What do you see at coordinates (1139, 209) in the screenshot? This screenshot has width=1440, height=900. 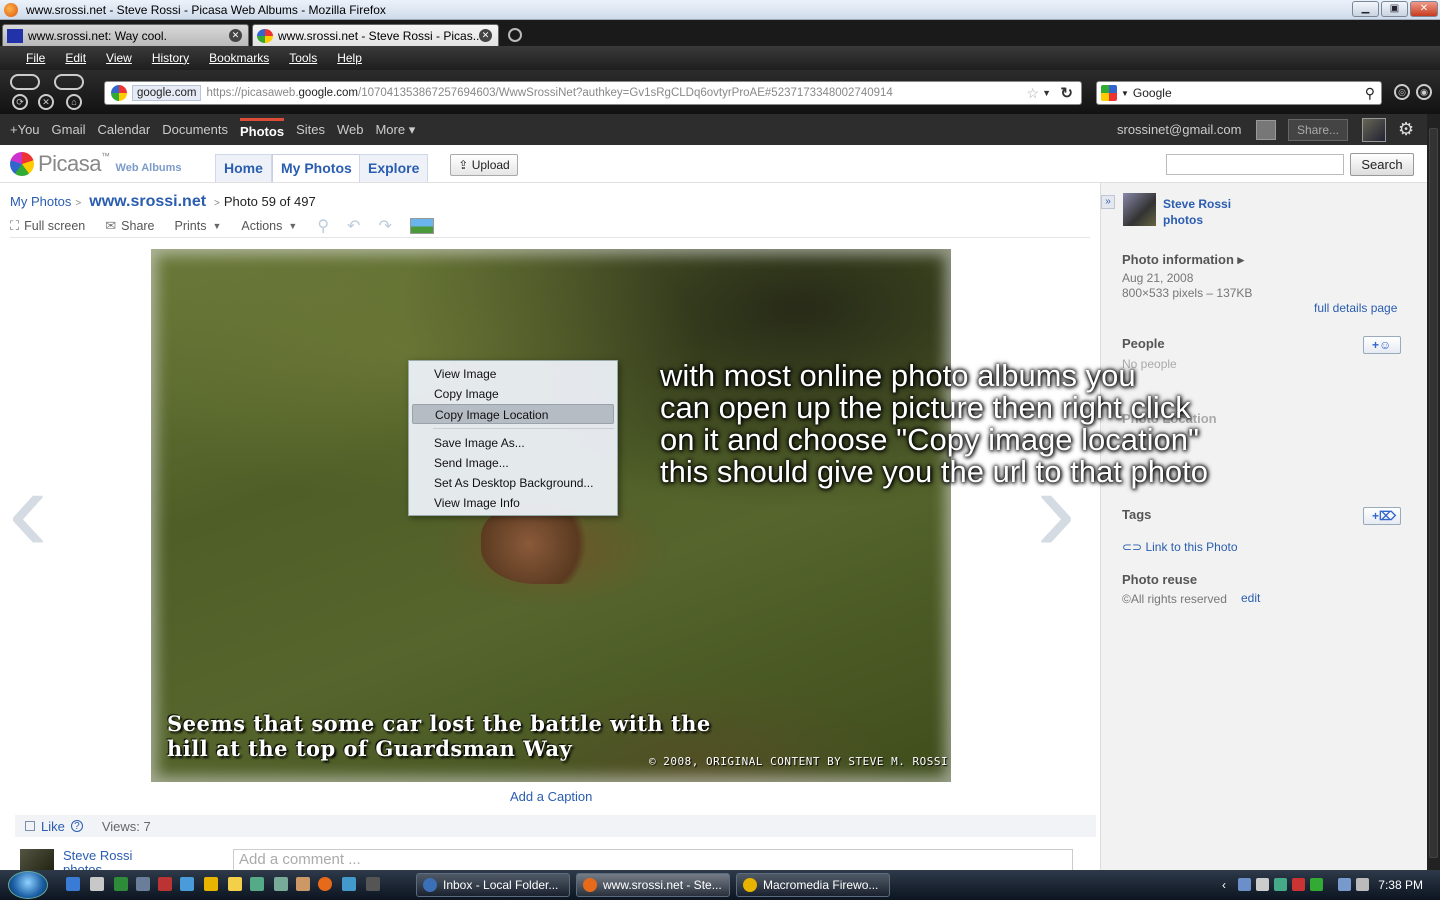 I see `owner-avatar` at bounding box center [1139, 209].